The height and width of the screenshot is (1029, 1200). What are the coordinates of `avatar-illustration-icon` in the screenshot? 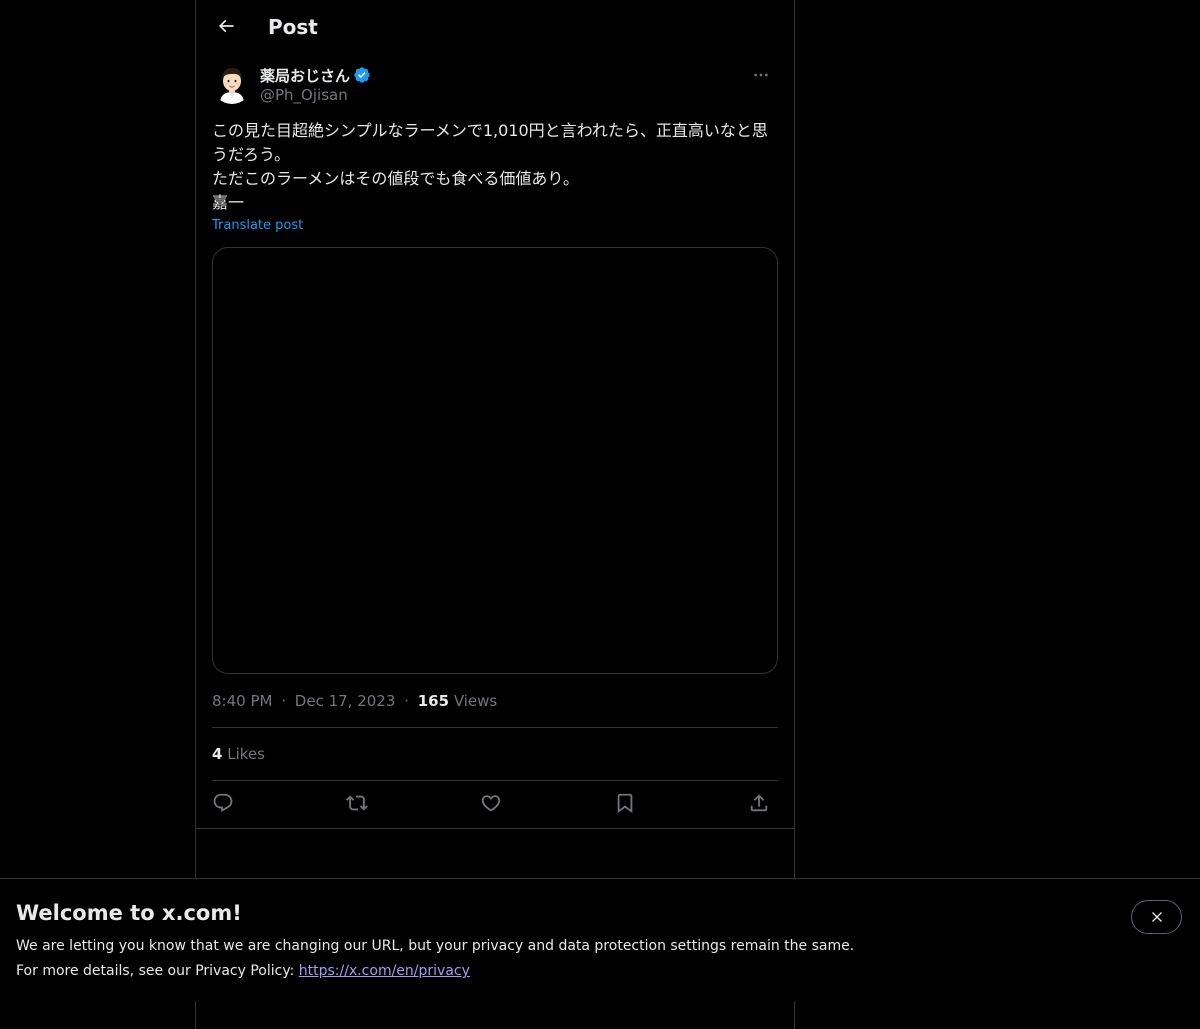 It's located at (232, 84).